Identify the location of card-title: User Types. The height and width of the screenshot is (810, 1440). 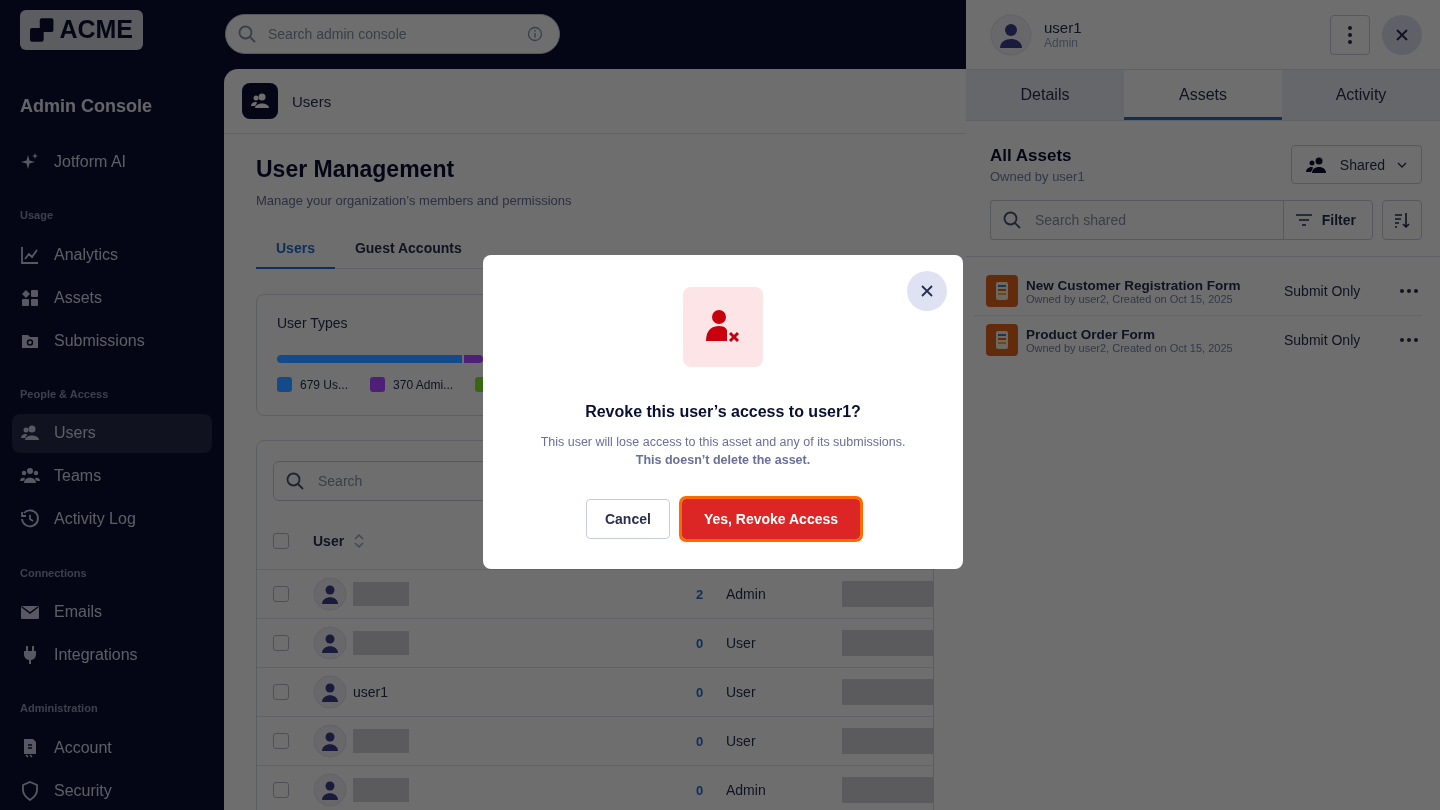
(313, 323).